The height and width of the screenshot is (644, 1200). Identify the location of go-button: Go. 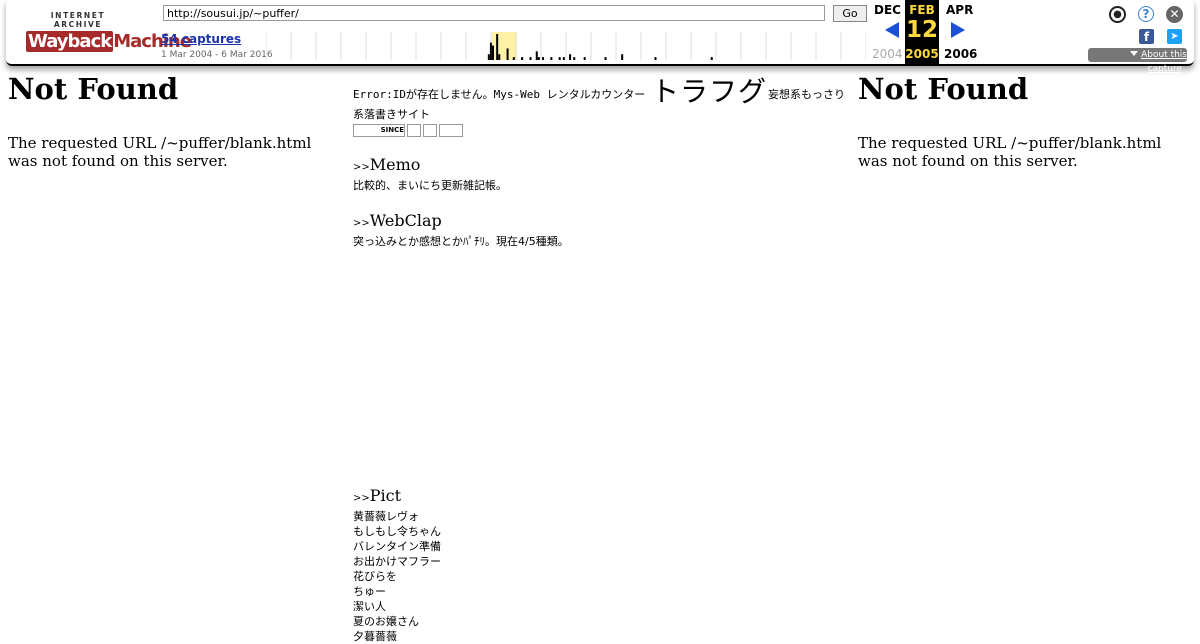
(850, 13).